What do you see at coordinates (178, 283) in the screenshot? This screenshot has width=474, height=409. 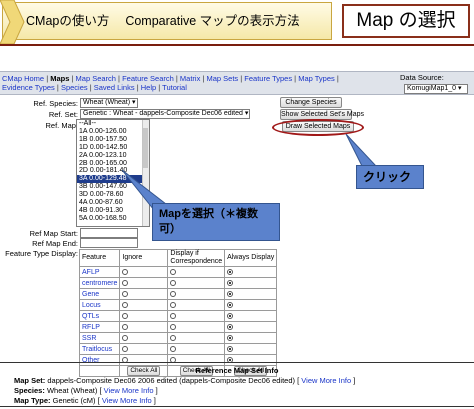 I see `feature-row: centromere` at bounding box center [178, 283].